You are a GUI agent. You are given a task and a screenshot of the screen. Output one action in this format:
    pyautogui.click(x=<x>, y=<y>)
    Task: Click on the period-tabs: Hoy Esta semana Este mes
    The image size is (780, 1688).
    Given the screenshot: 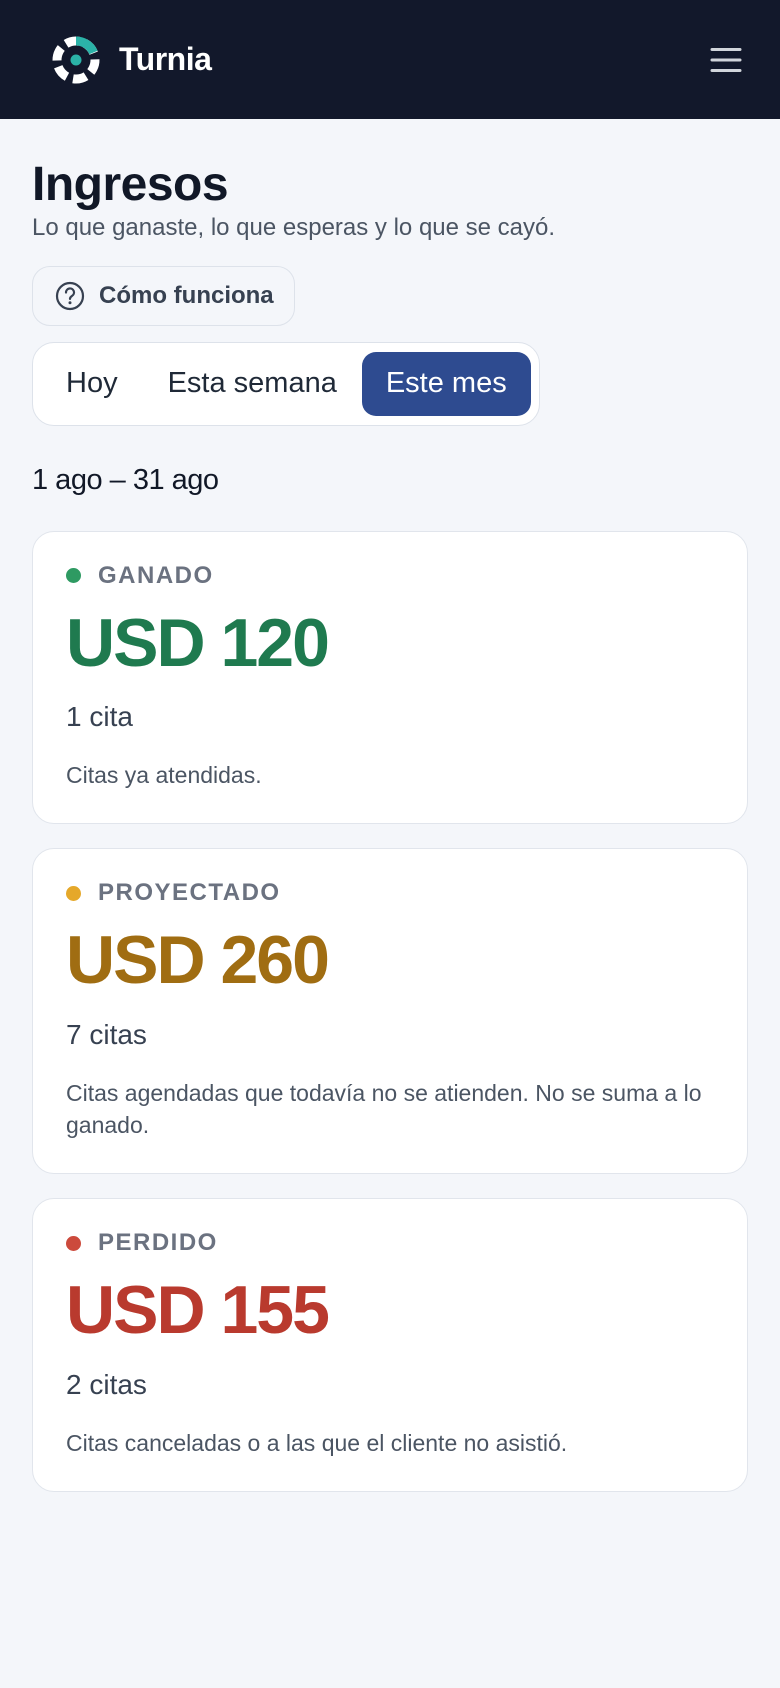 What is the action you would take?
    pyautogui.click(x=286, y=383)
    